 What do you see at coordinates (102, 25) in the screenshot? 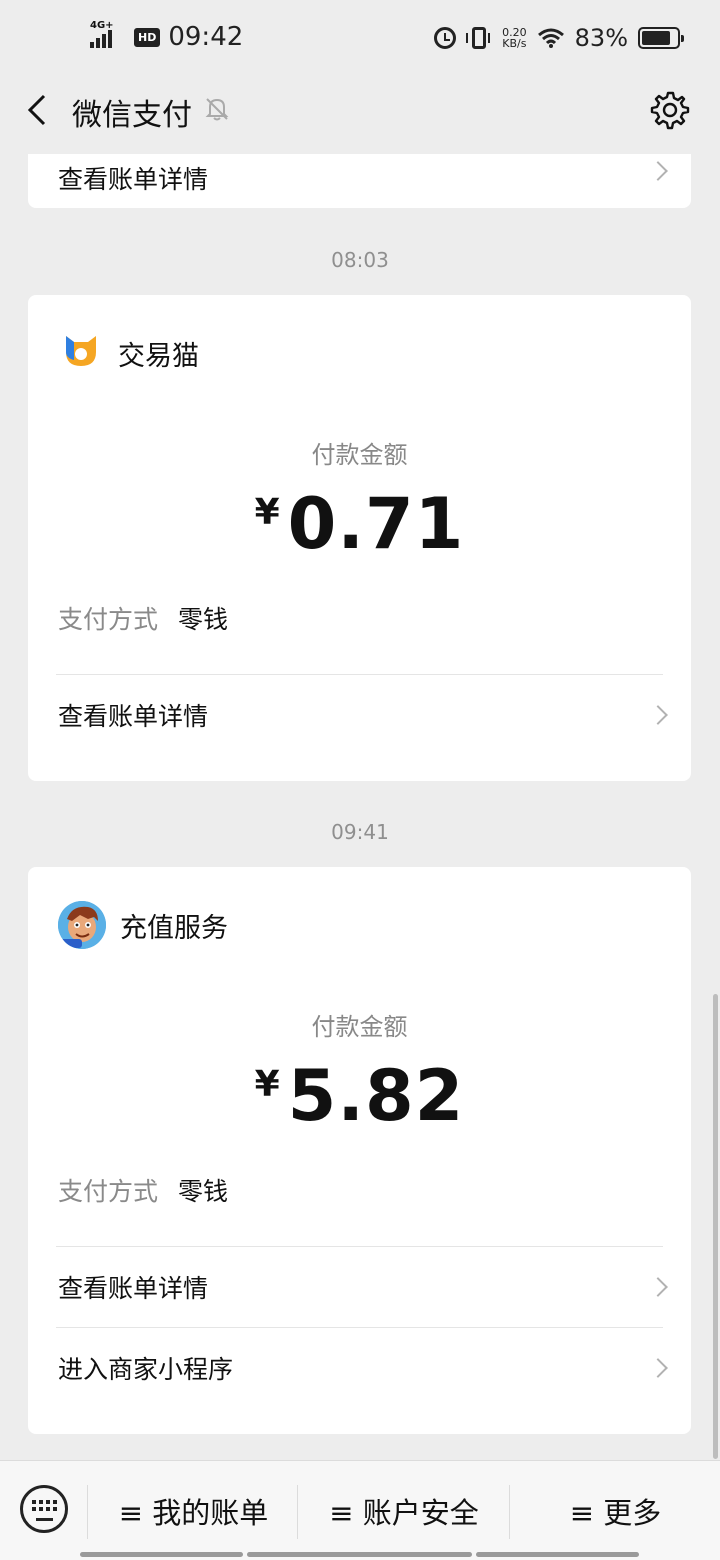
I see `network-type: 4G+` at bounding box center [102, 25].